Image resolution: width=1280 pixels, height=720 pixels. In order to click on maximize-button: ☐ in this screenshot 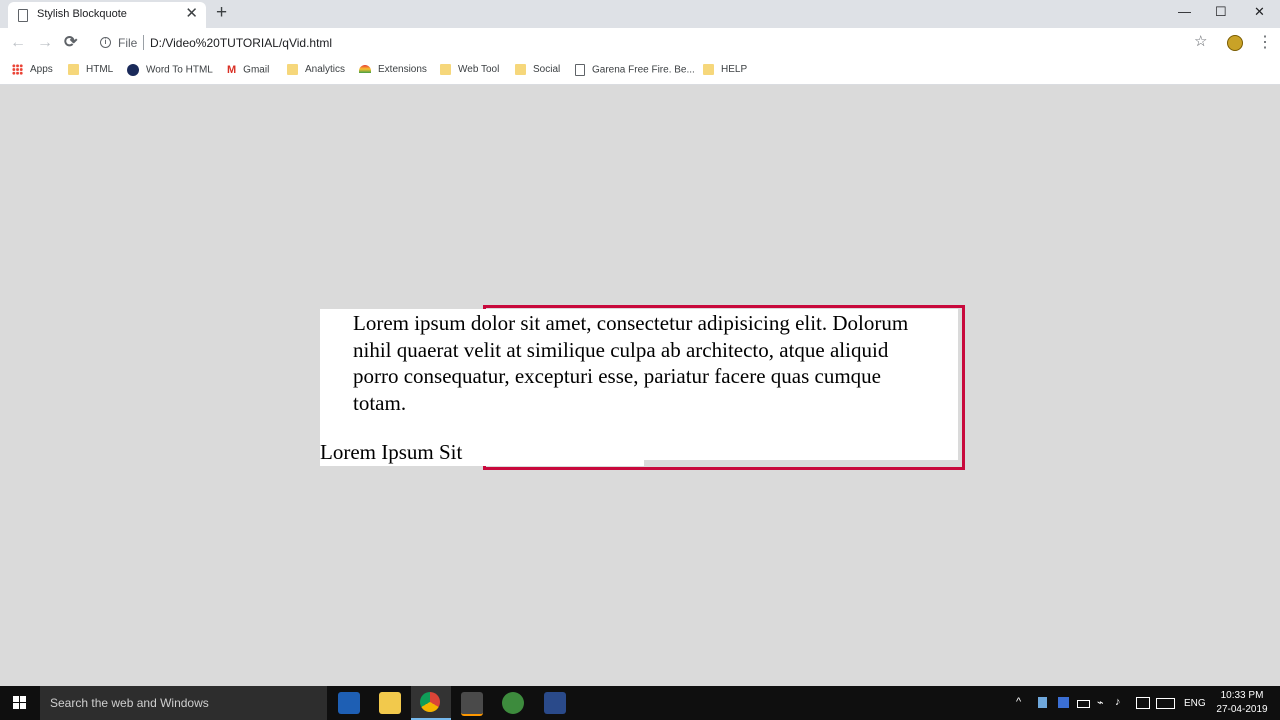, I will do `click(1221, 12)`.